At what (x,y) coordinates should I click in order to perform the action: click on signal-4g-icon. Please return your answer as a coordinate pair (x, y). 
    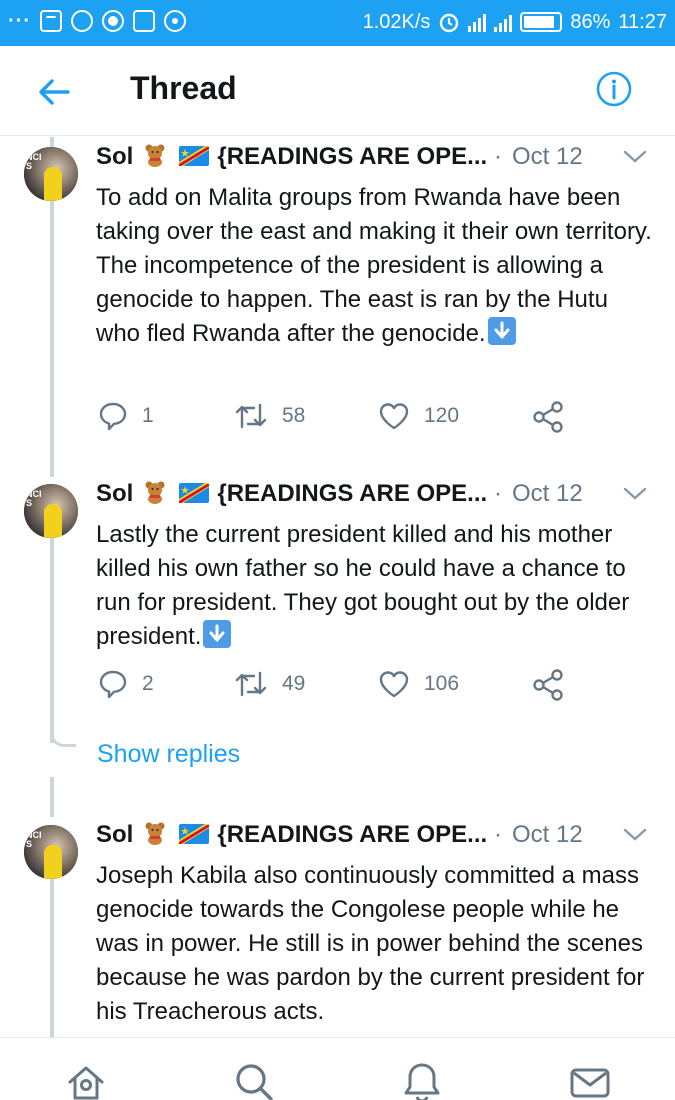
    Looking at the image, I should click on (477, 22).